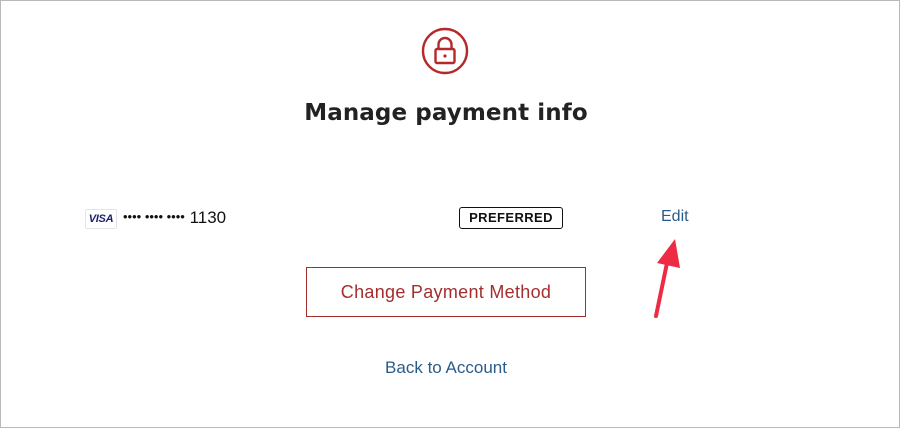 This screenshot has width=900, height=428. What do you see at coordinates (446, 113) in the screenshot?
I see `page-title: Manage payment info` at bounding box center [446, 113].